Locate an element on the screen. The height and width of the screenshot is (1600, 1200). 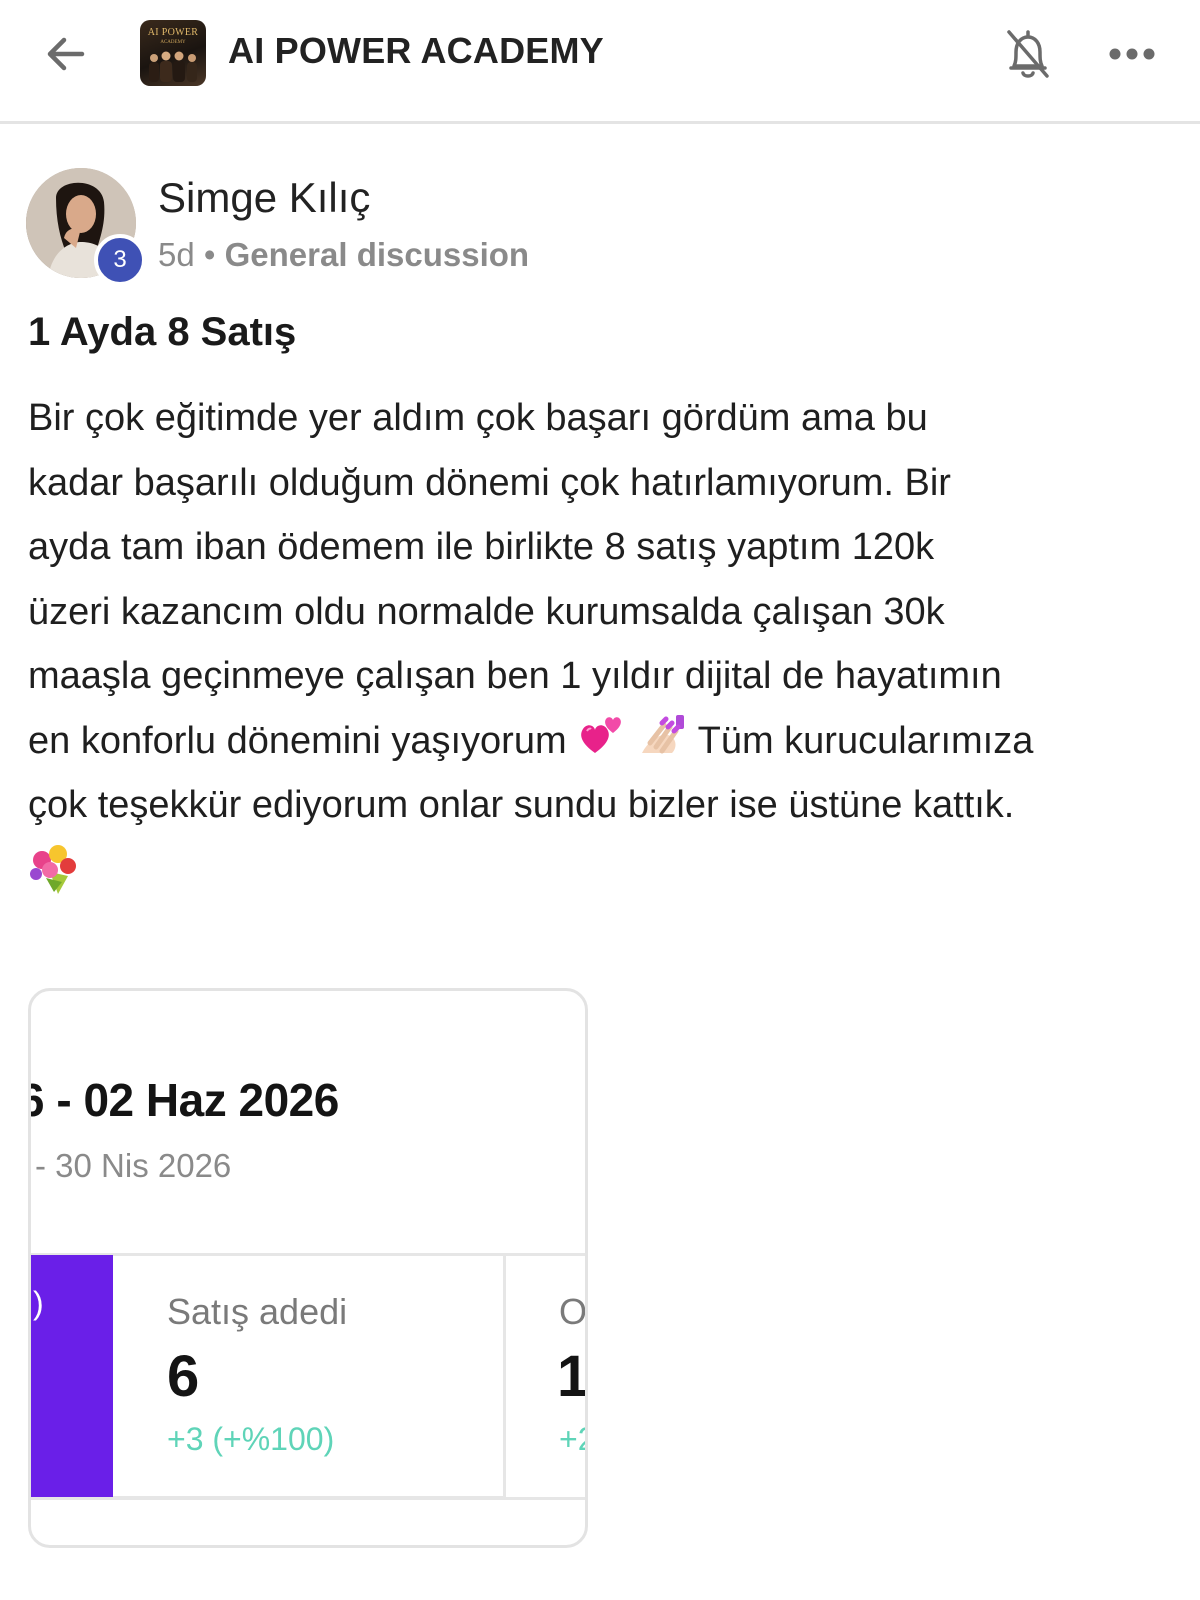
group-logo: AI POWER ACADEMY is located at coordinates (173, 53).